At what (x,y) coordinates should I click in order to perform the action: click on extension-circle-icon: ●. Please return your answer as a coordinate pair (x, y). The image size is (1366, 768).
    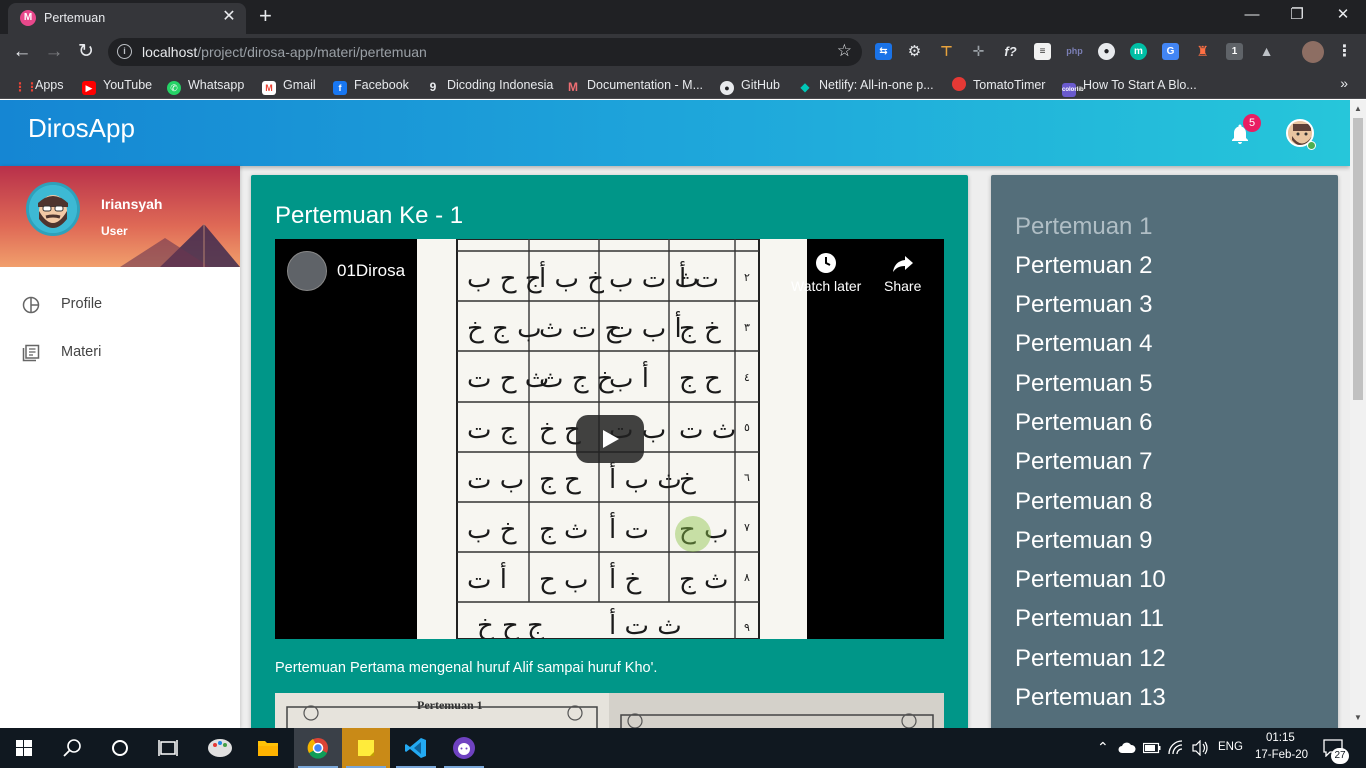
    Looking at the image, I should click on (1106, 51).